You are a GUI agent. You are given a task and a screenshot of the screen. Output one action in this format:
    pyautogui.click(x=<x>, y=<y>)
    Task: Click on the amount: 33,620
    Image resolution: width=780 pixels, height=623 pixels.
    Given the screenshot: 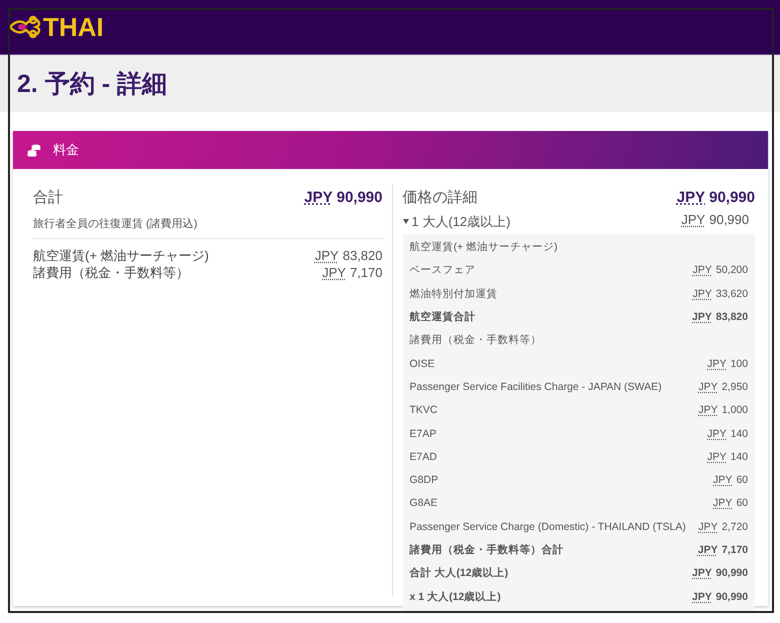 What is the action you would take?
    pyautogui.click(x=732, y=294)
    